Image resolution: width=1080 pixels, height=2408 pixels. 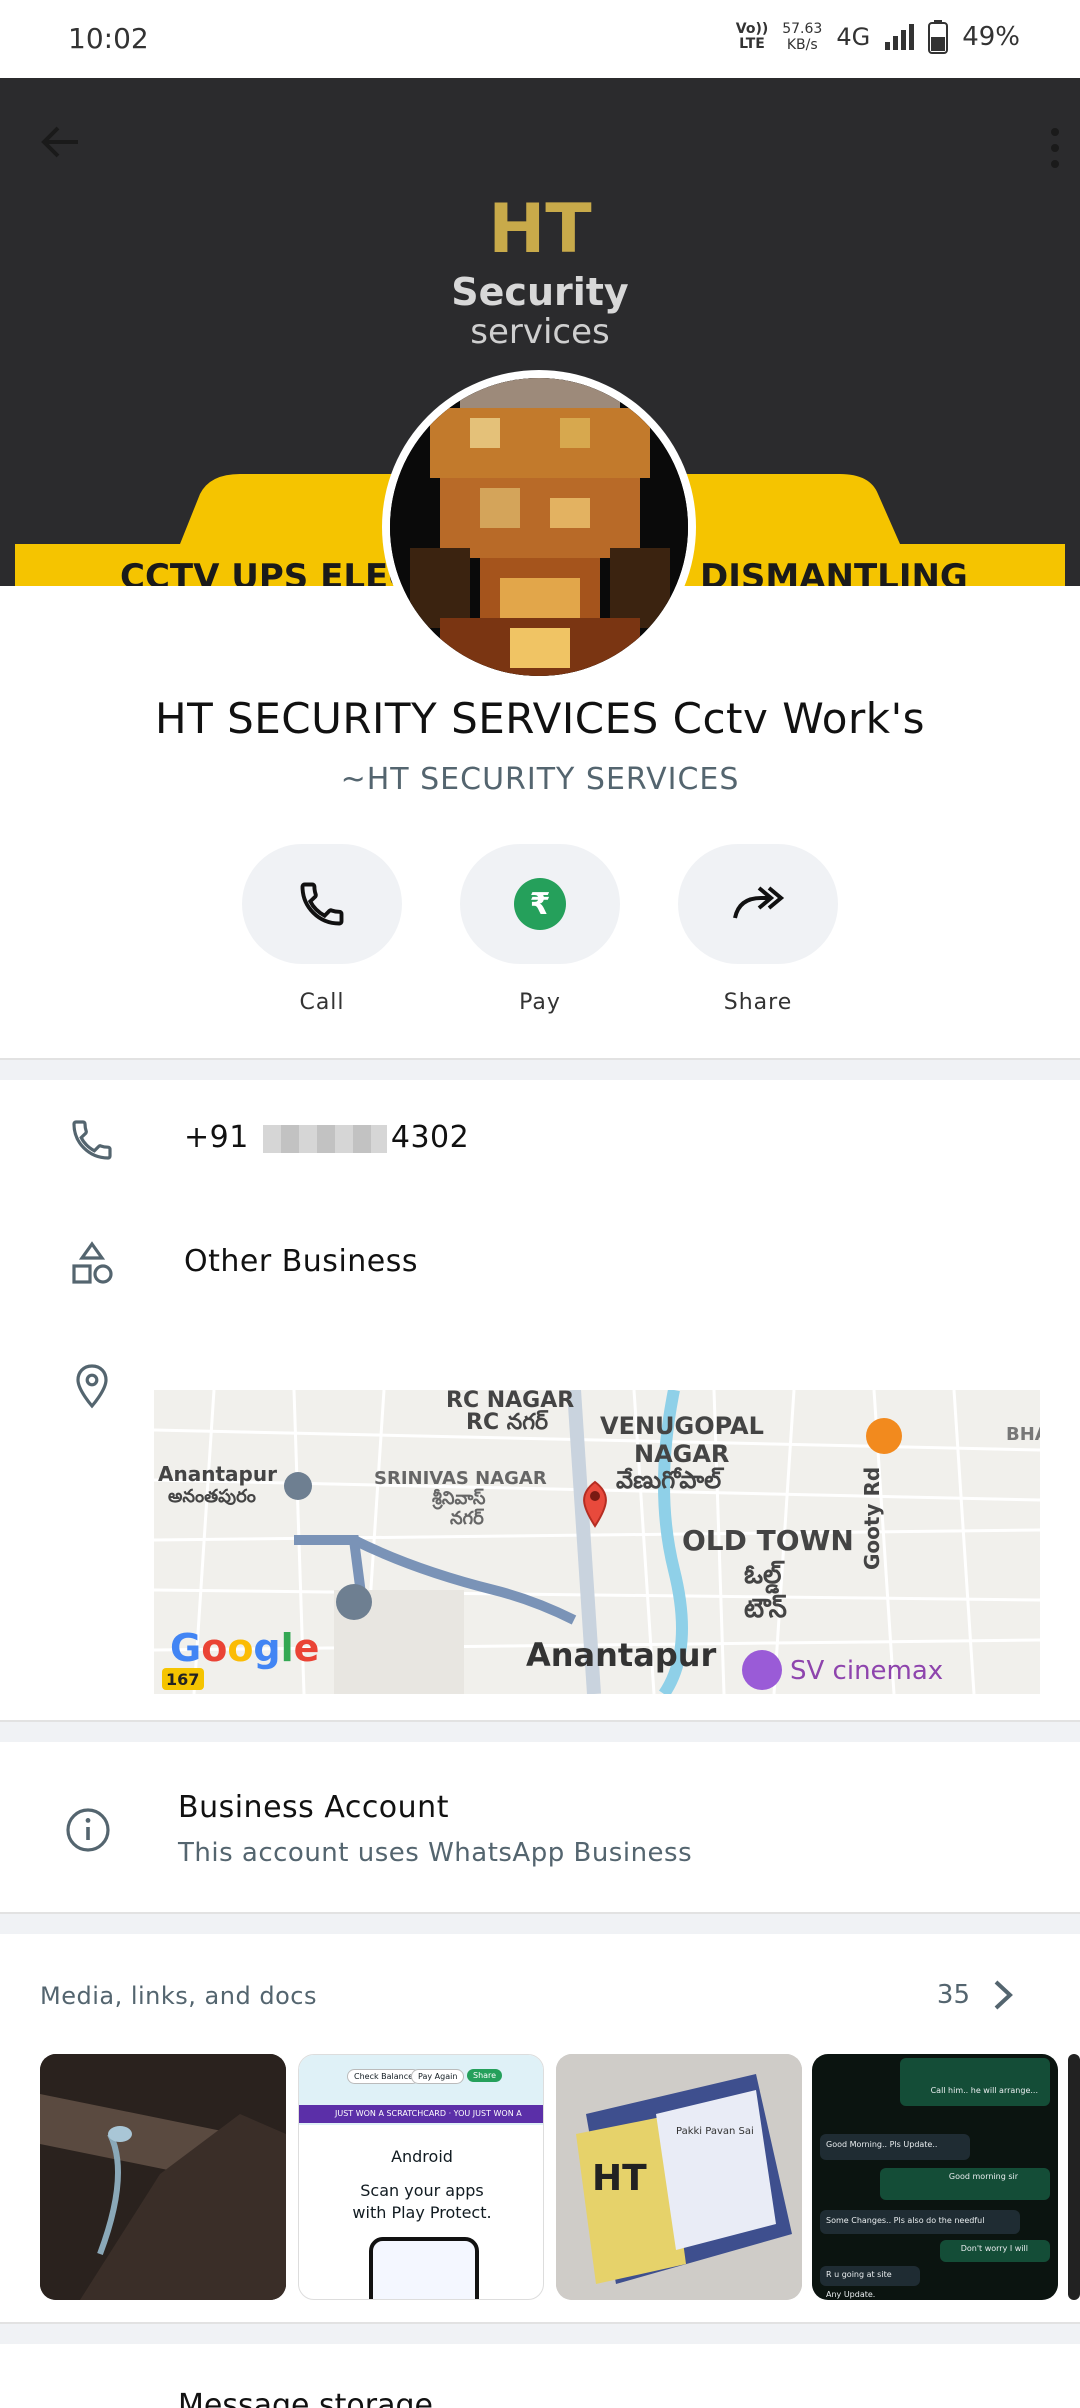 I want to click on map-label: ఓల్డ్, so click(x=763, y=1575).